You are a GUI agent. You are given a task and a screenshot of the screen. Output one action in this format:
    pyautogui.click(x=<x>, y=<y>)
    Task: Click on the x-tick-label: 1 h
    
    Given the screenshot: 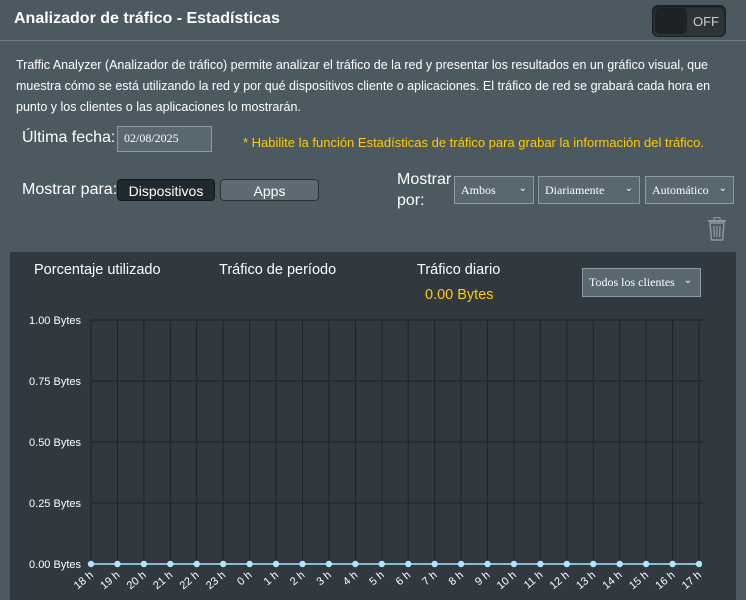 What is the action you would take?
    pyautogui.click(x=271, y=578)
    